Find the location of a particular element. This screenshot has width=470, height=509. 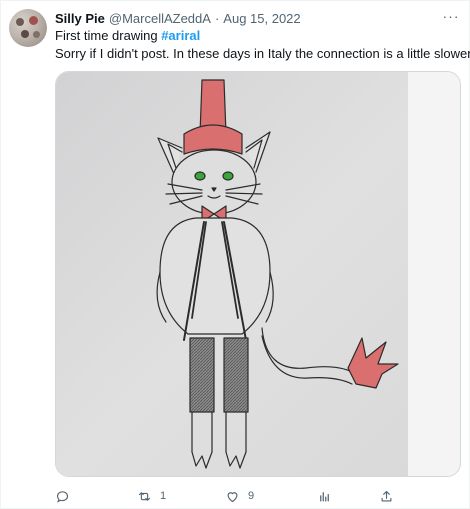

tweet-text-line-1: First time drawing #ariral is located at coordinates (127, 36).